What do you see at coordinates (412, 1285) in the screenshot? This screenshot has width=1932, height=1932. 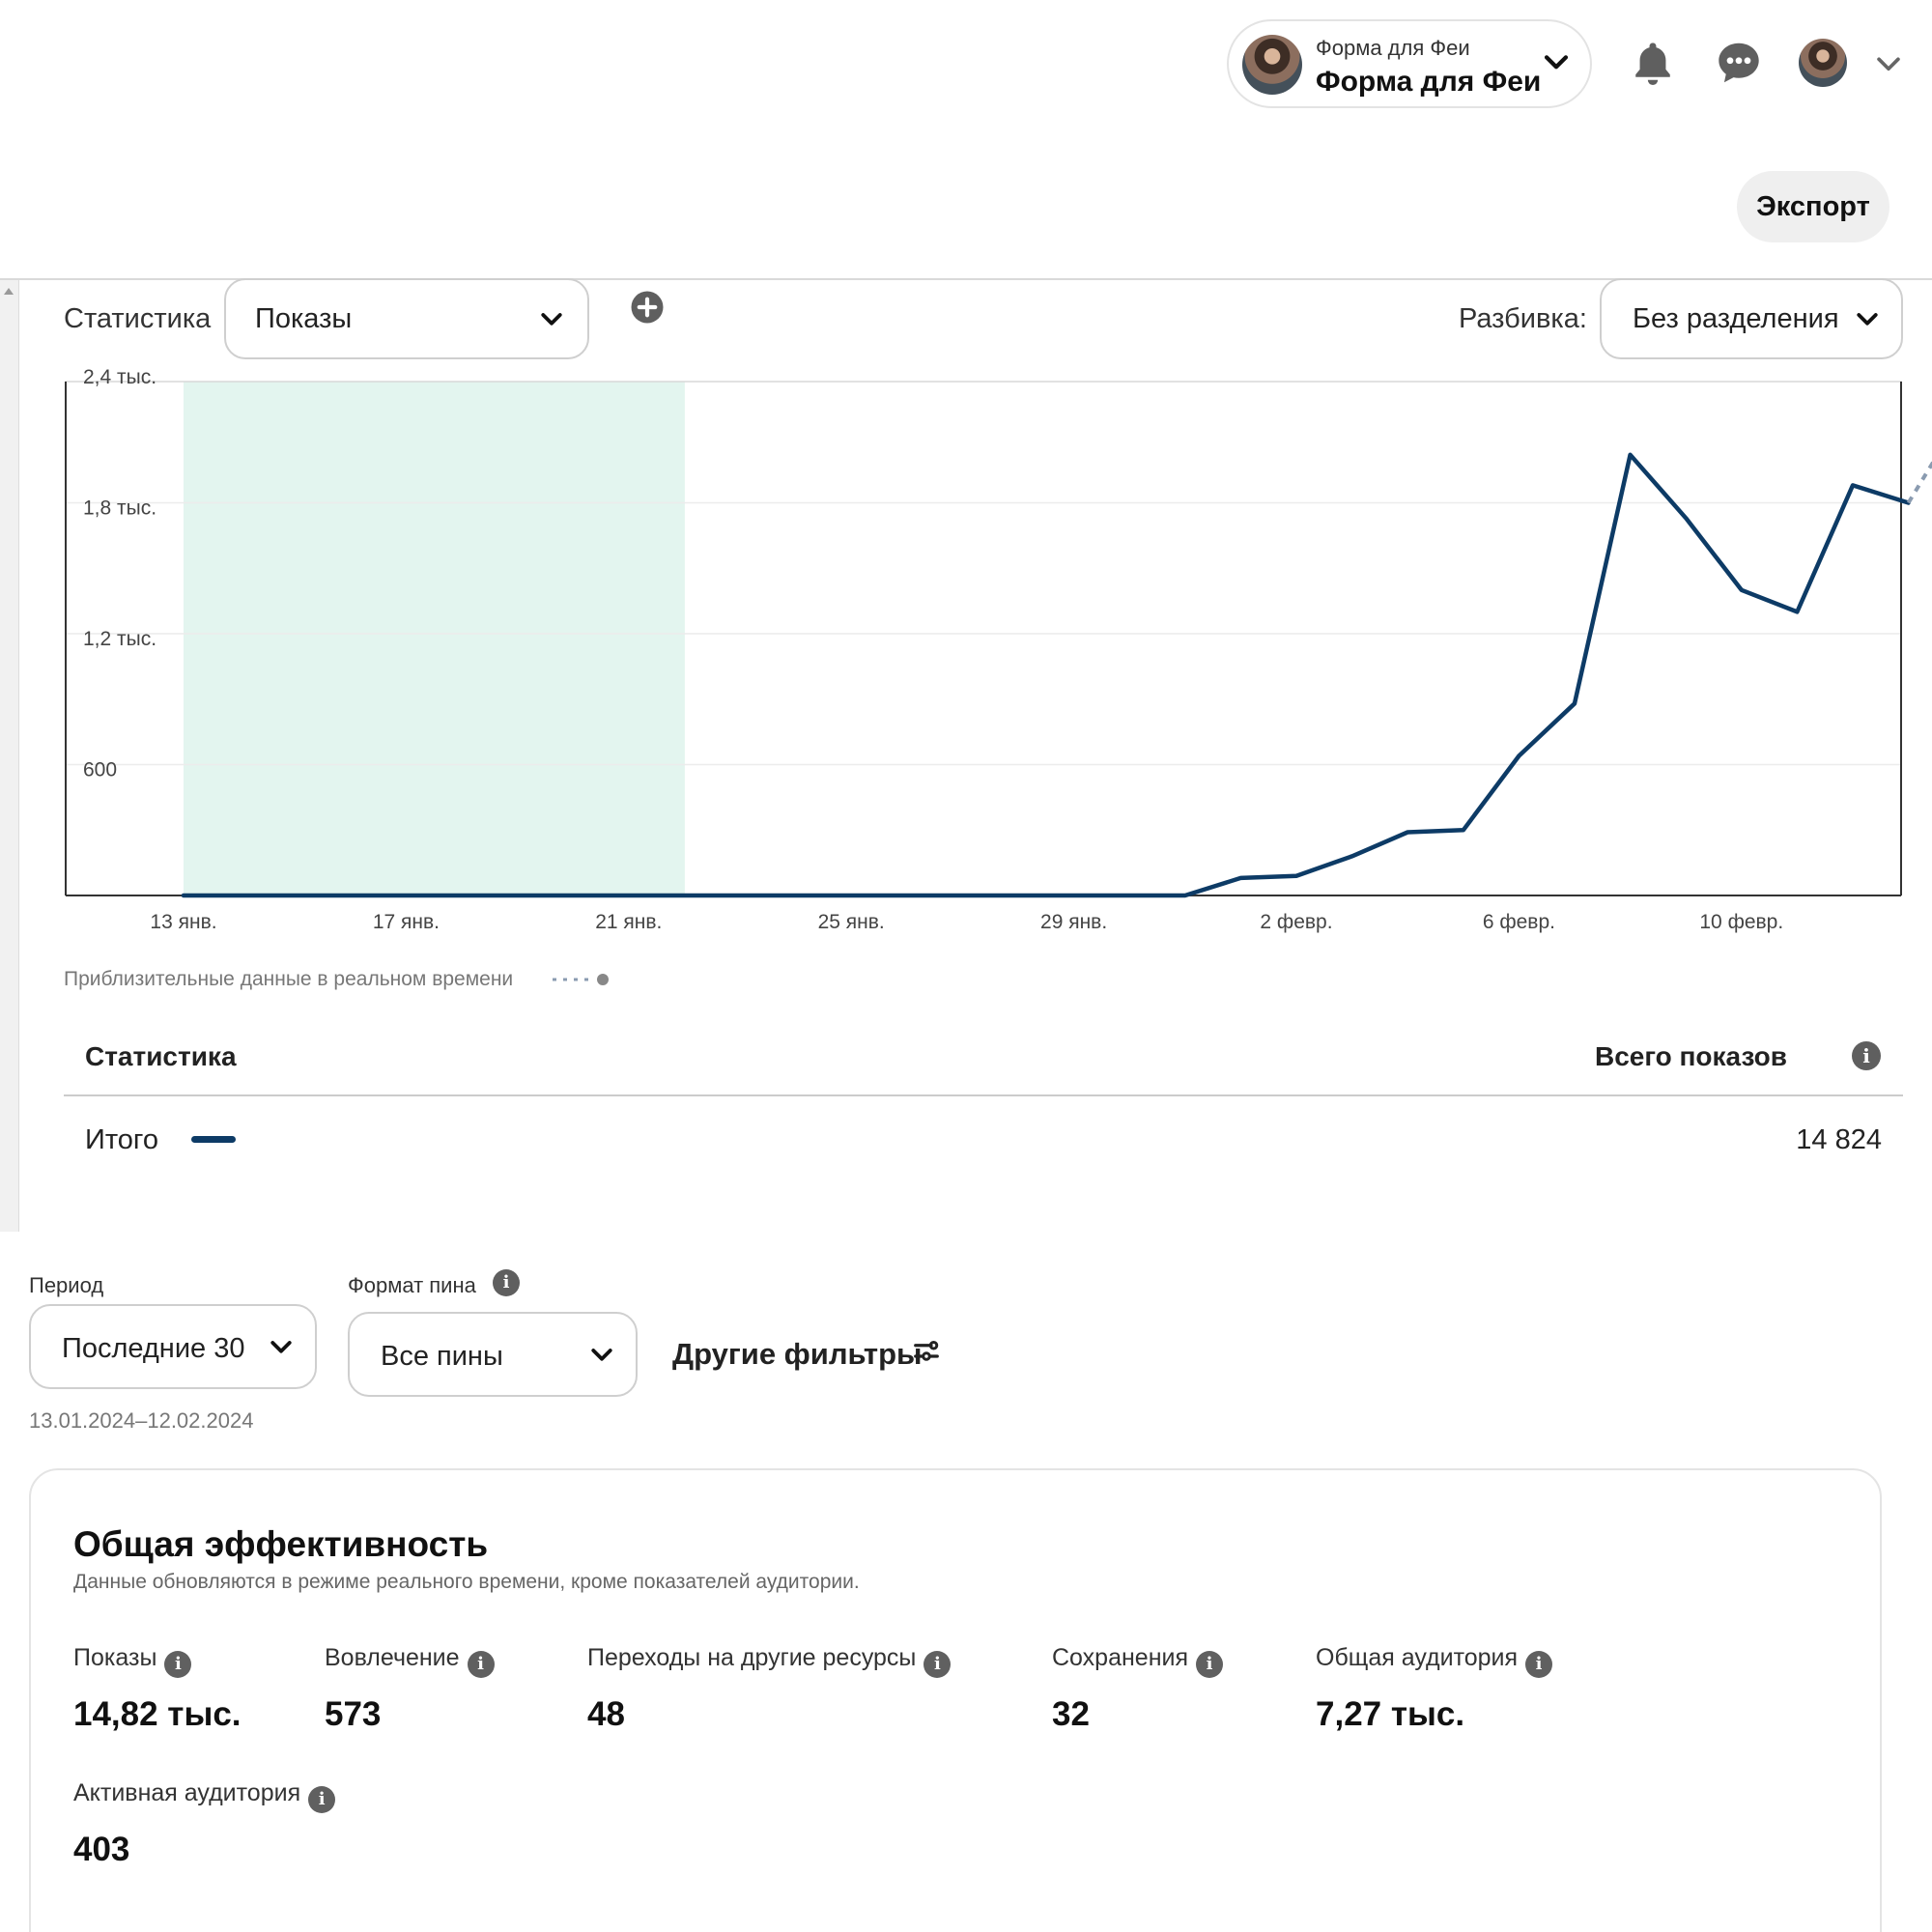 I see `pin-format-label: Формат пина` at bounding box center [412, 1285].